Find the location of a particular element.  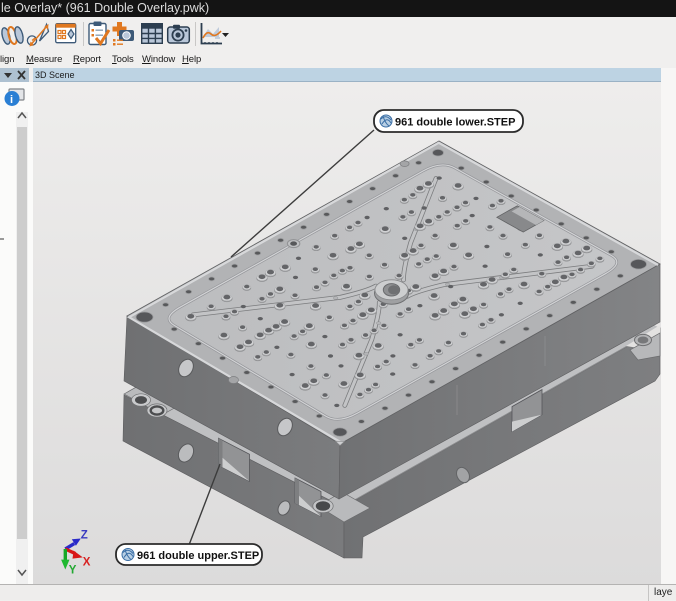

svg-text: i is located at coordinates (11, 100).